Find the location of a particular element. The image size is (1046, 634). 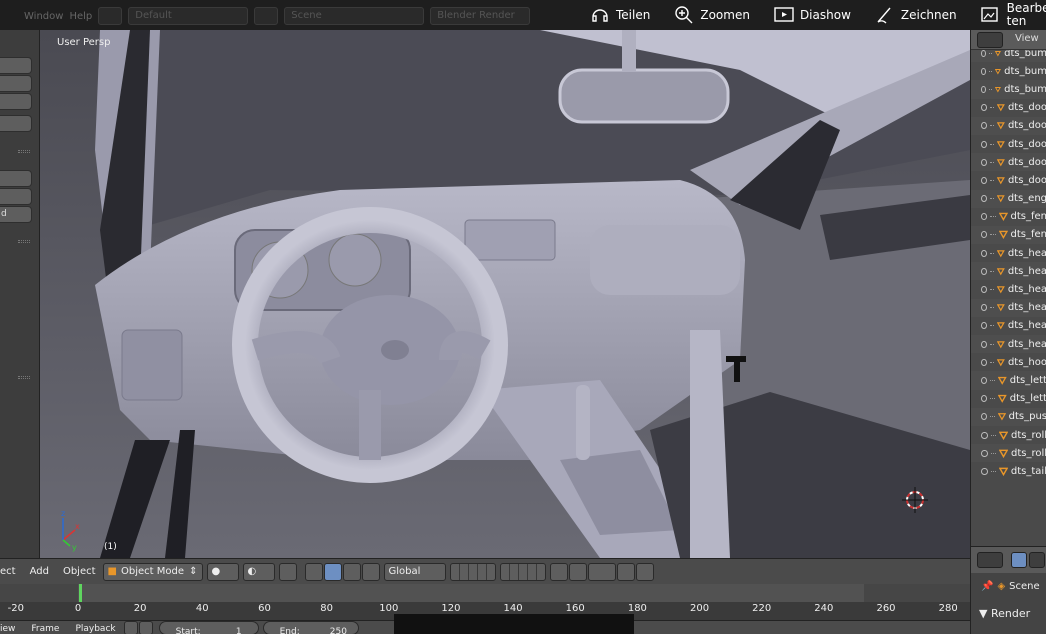

start-frame-field: Start: 1 is located at coordinates (208, 627).